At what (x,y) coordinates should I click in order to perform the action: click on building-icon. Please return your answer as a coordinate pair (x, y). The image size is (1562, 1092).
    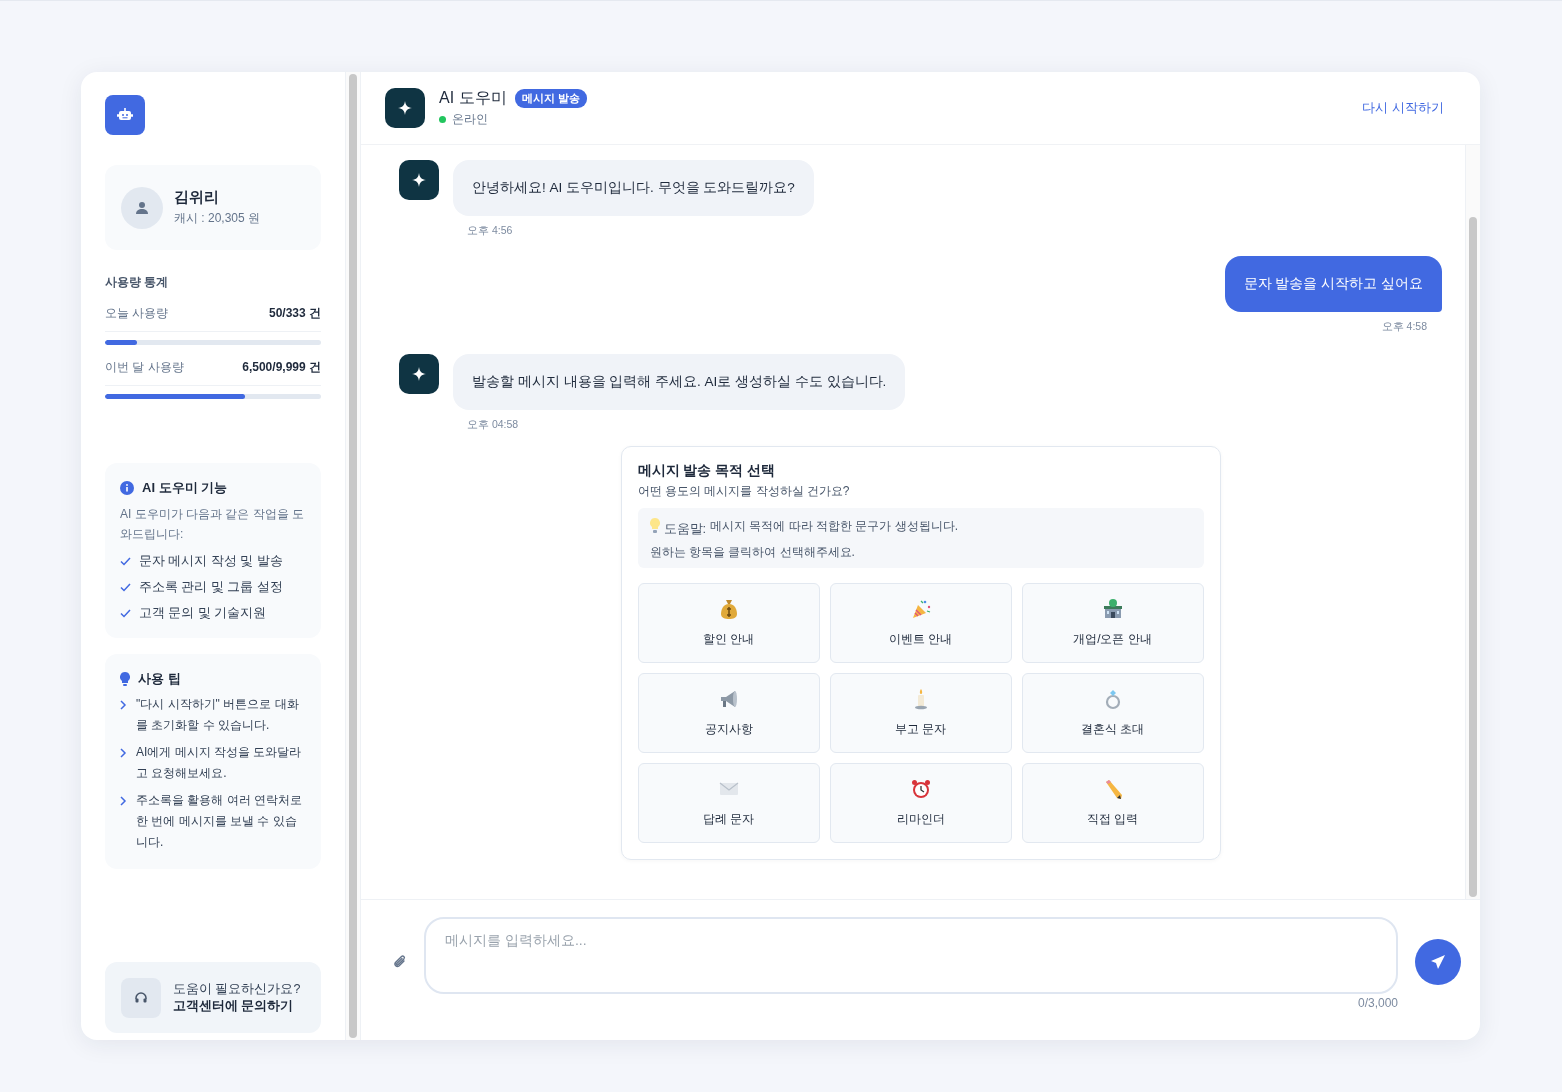
    Looking at the image, I should click on (1112, 609).